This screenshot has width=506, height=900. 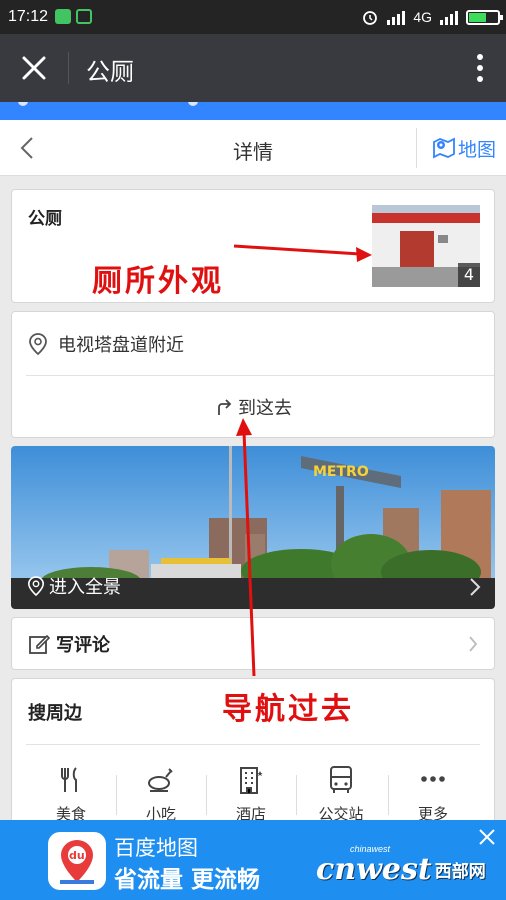 I want to click on hotel-building-icon, so click(x=251, y=780).